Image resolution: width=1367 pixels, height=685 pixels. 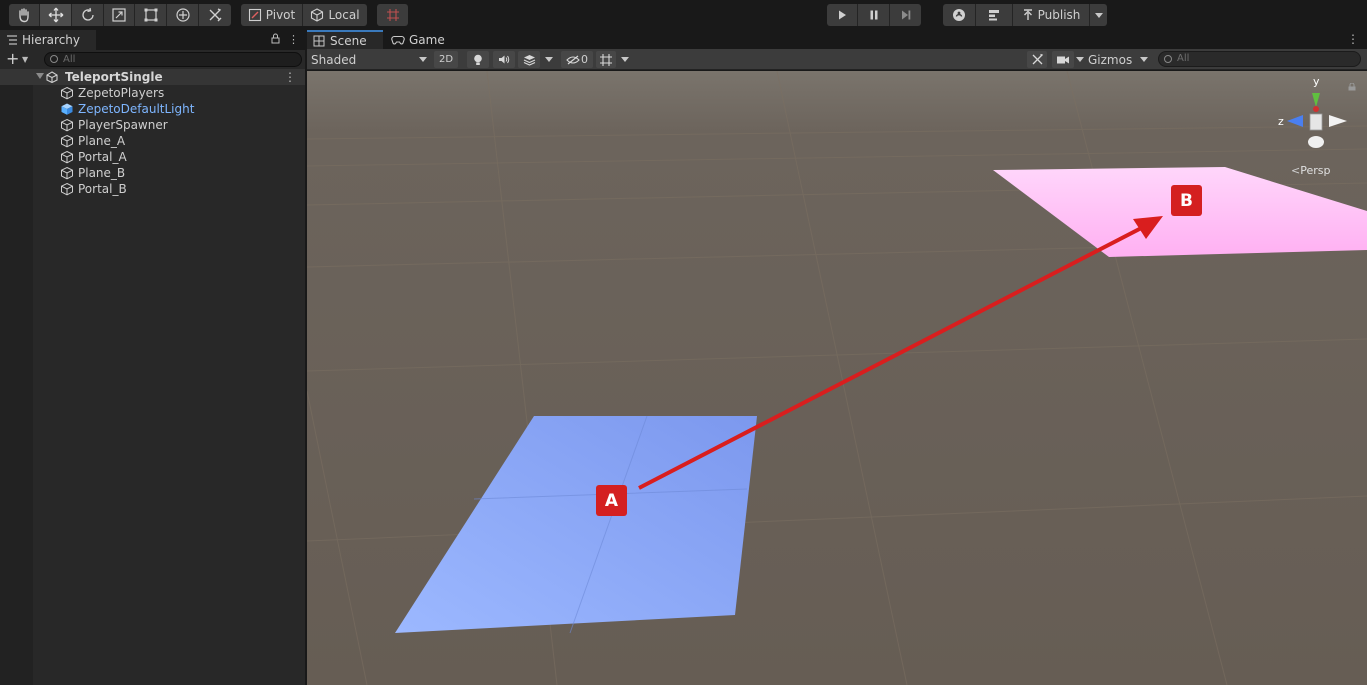 I want to click on step-icon, so click(x=905, y=15).